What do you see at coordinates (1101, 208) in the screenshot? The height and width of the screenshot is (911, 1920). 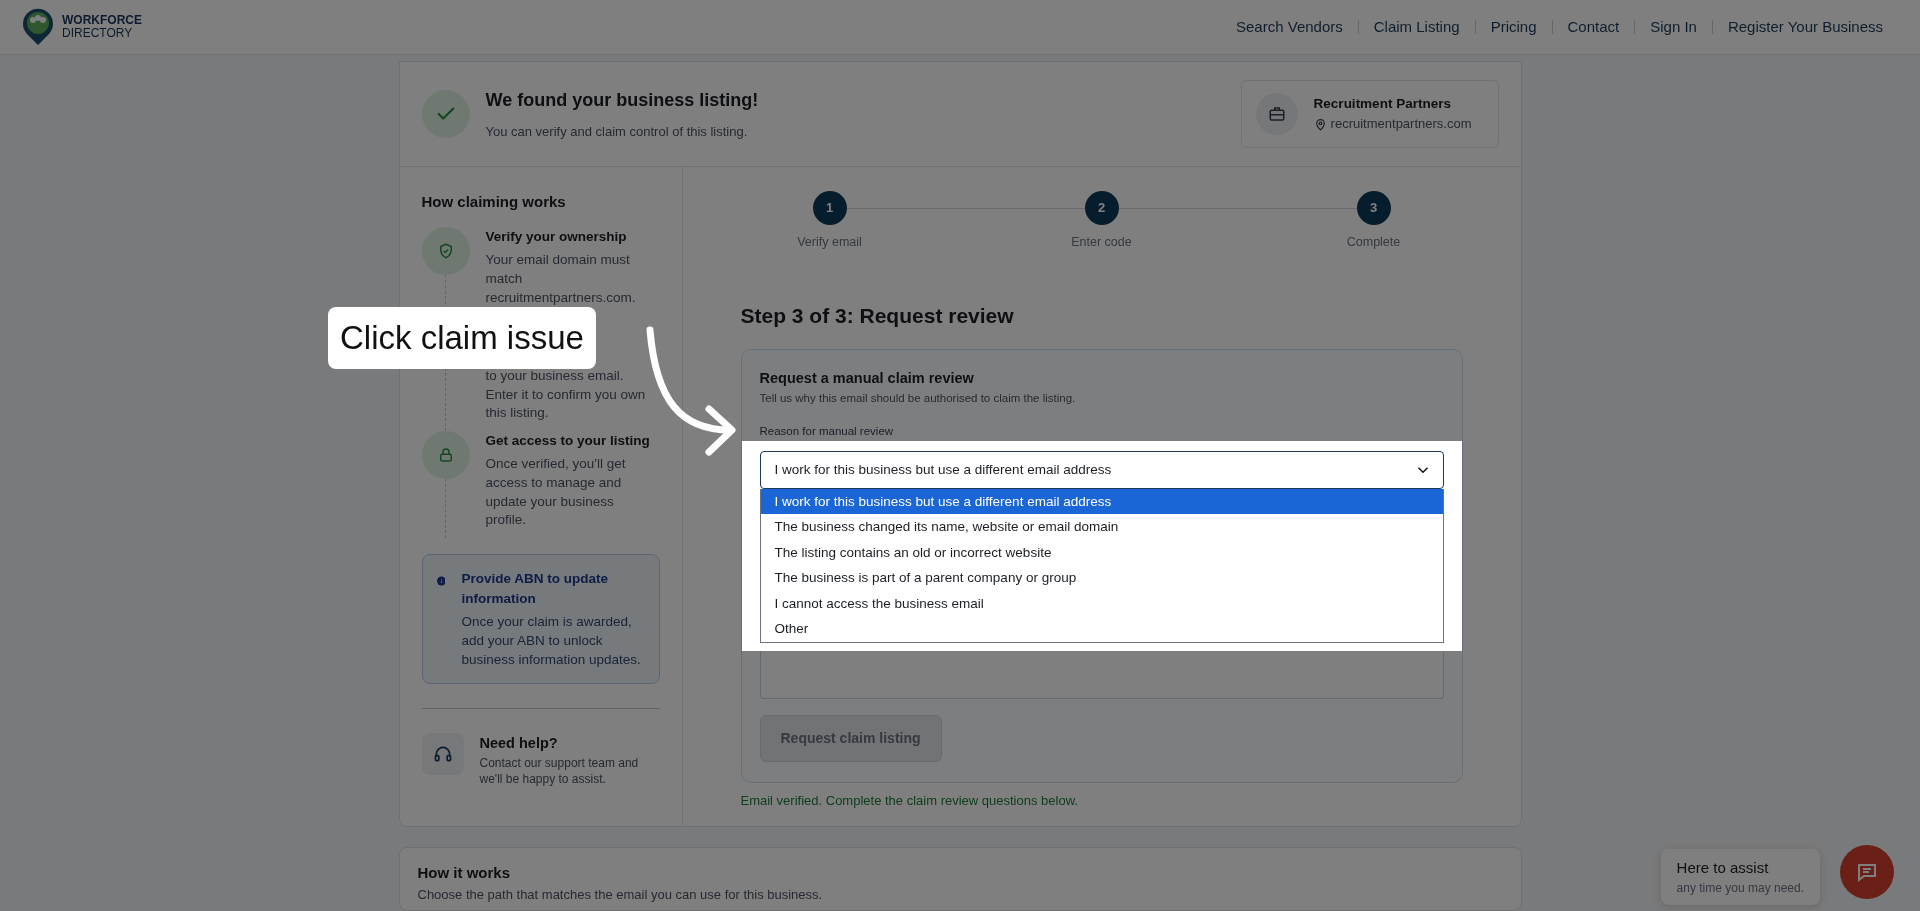 I see `step-number: 2` at bounding box center [1101, 208].